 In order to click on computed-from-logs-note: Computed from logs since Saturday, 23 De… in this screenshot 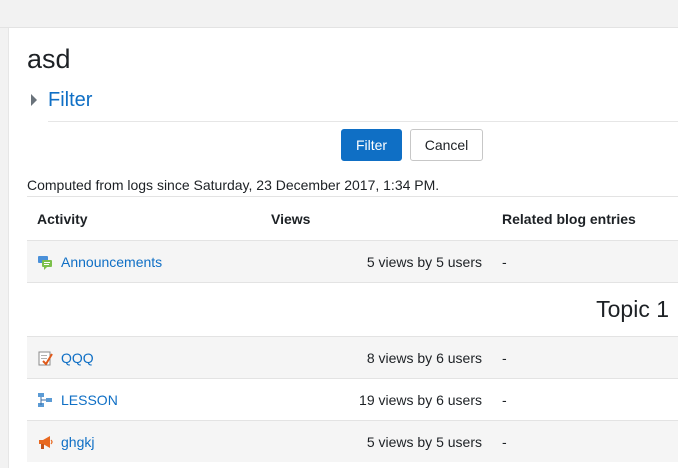, I will do `click(233, 185)`.